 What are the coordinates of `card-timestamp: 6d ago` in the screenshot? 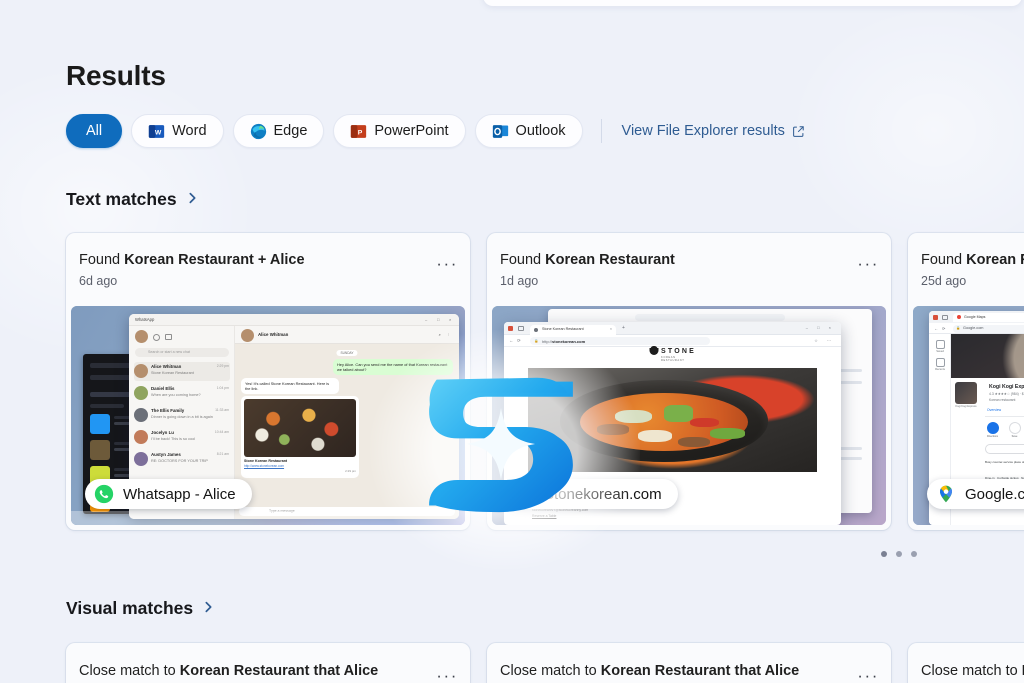 It's located at (98, 281).